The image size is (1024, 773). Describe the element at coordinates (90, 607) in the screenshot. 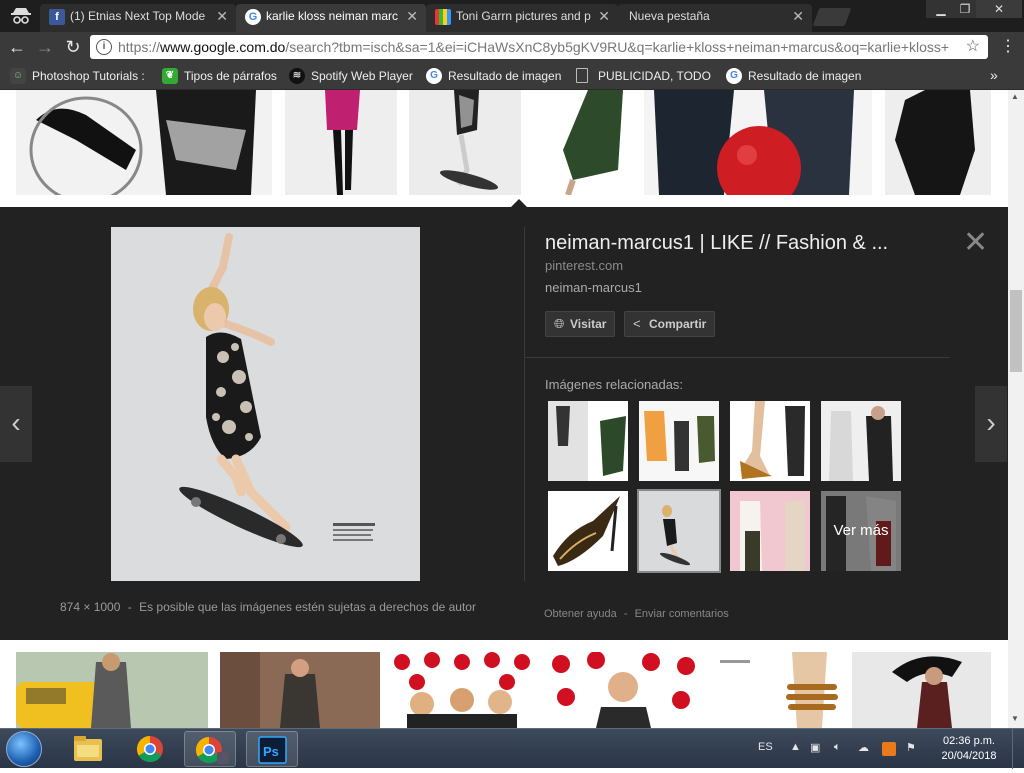

I see `image-dimensions: 874 × 1000` at that location.